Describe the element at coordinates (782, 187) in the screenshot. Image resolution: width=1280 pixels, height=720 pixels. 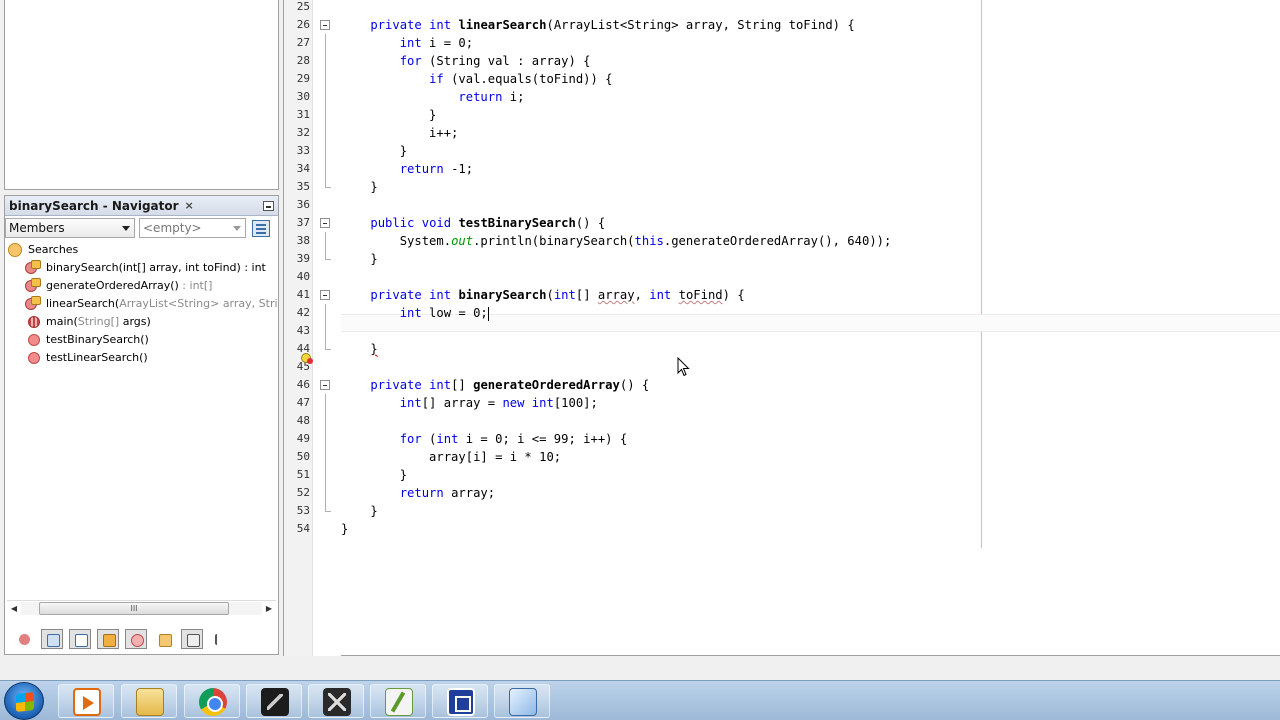
I see `code-line: 35 }` at that location.